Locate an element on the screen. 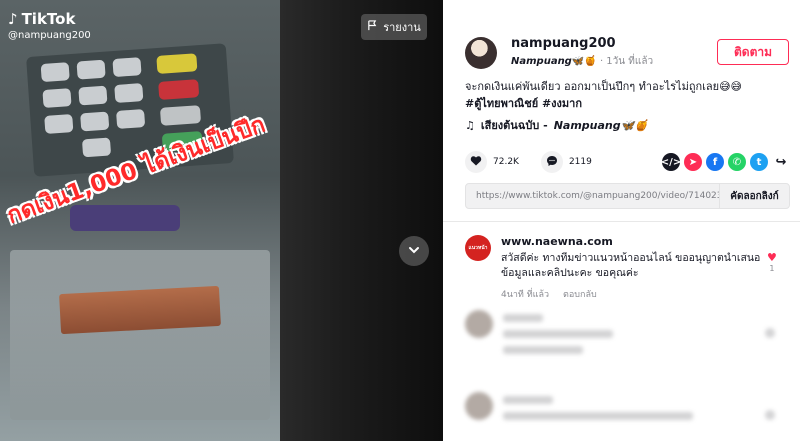 The image size is (800, 441). copy-link-button: คัดลอกลิงก์ is located at coordinates (754, 196).